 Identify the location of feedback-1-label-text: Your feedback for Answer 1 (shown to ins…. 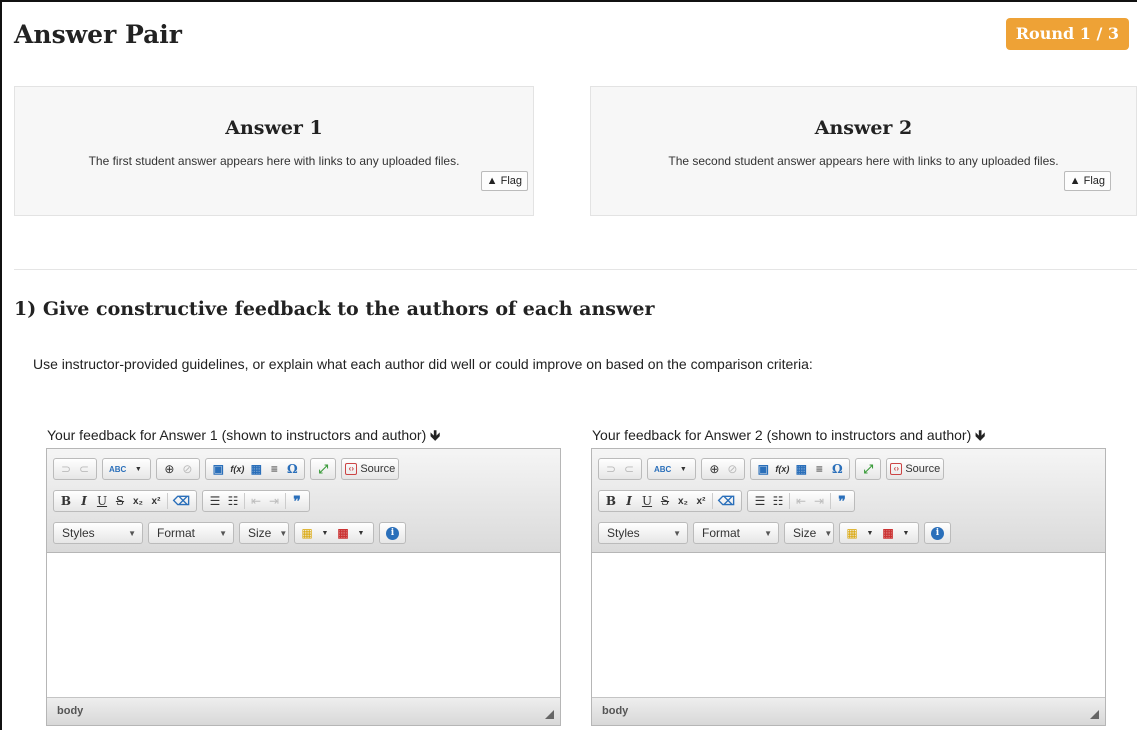
(237, 435).